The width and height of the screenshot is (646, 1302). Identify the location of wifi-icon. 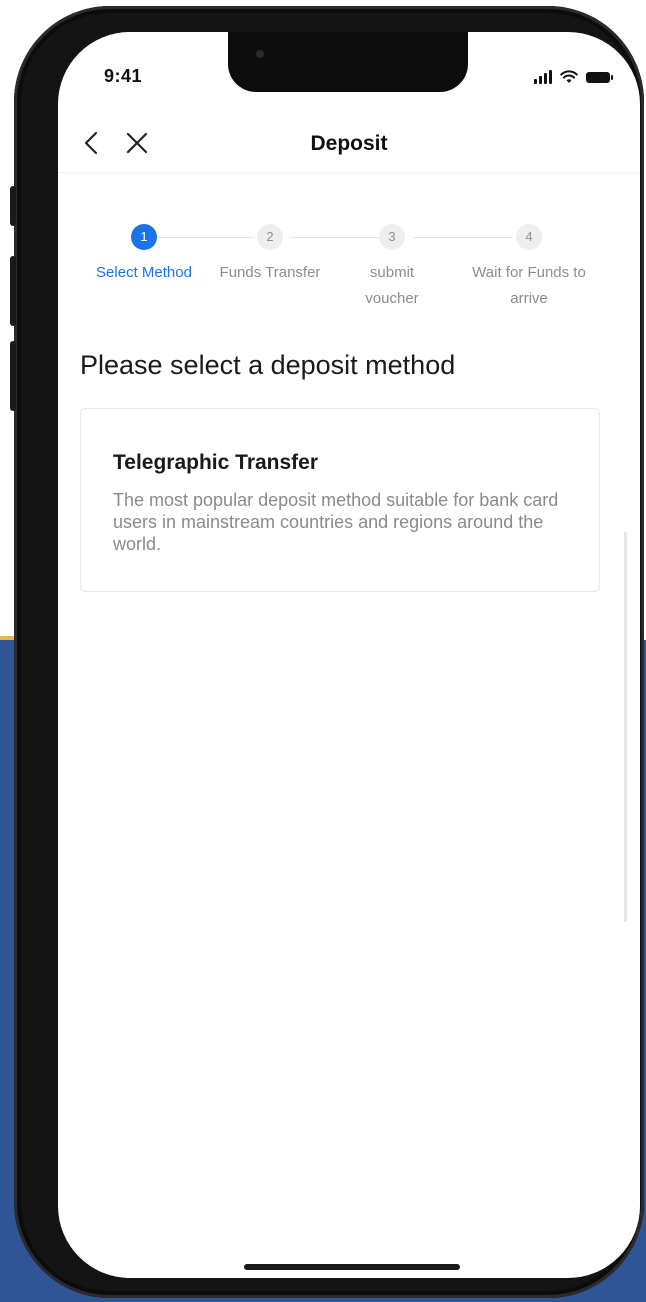
(569, 76).